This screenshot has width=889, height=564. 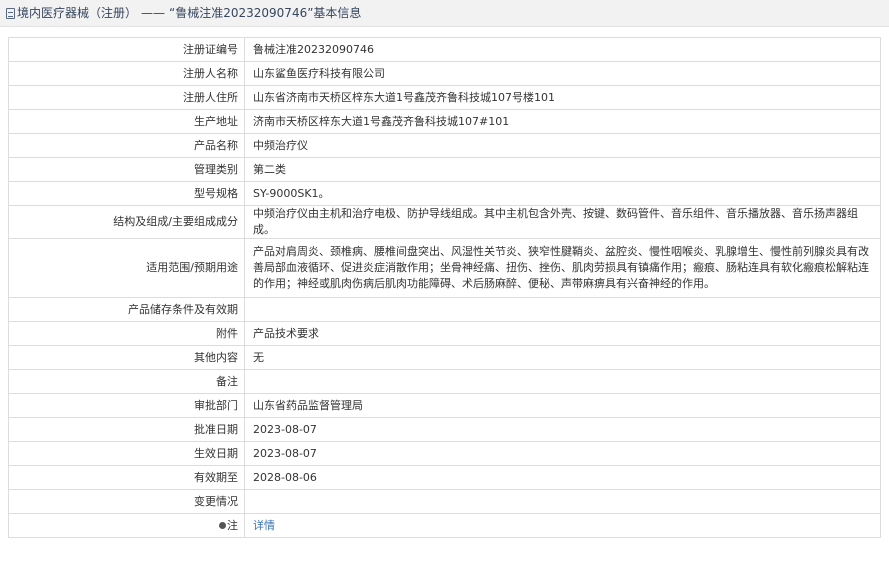 I want to click on row-value: 济南市天桥区梓东大道1号鑫茂齐鲁科技城107#101, so click(x=562, y=121).